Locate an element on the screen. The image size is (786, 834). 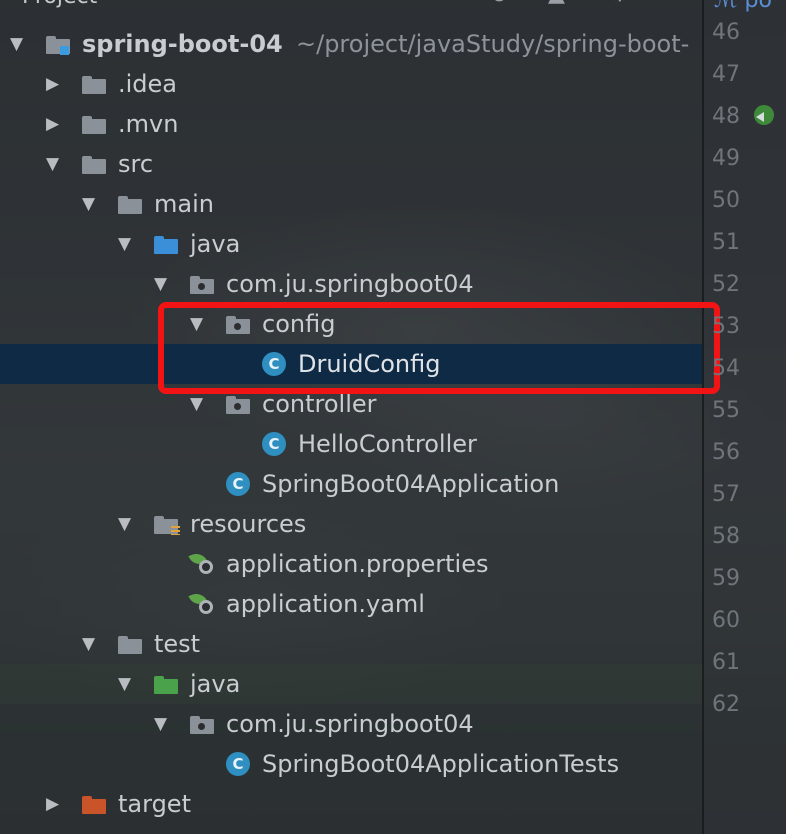
excluded-folder-icon is located at coordinates (94, 804).